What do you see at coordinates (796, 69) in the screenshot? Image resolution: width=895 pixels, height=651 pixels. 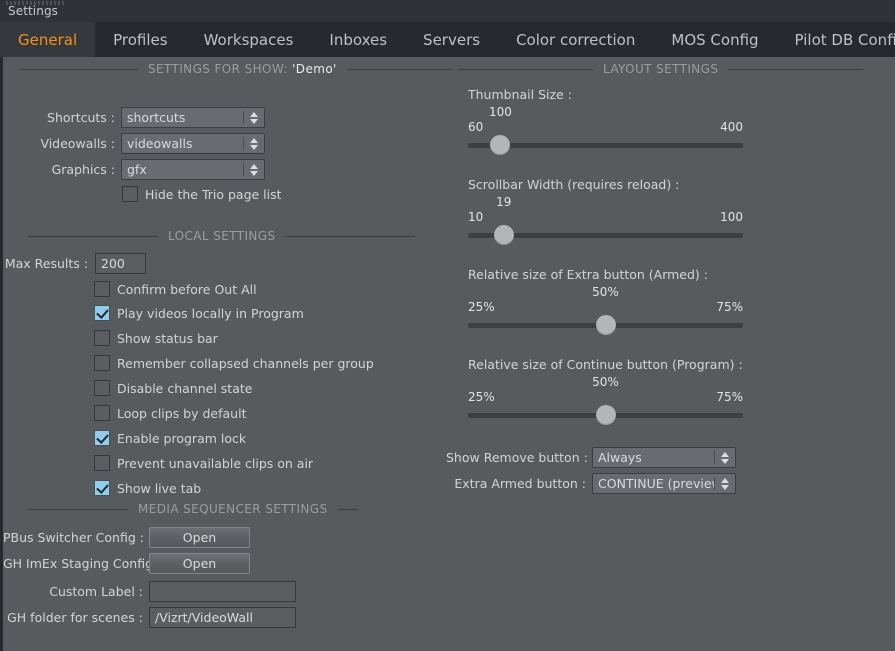 I see `section-rule-right` at bounding box center [796, 69].